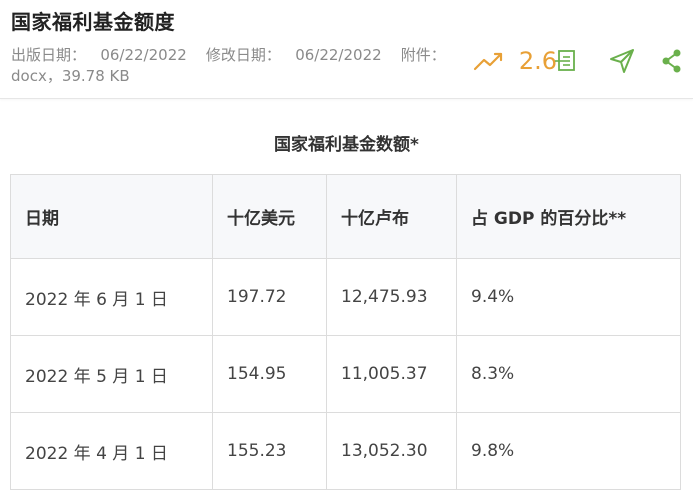 This screenshot has height=490, width=693. I want to click on score-value: 2.6, so click(537, 61).